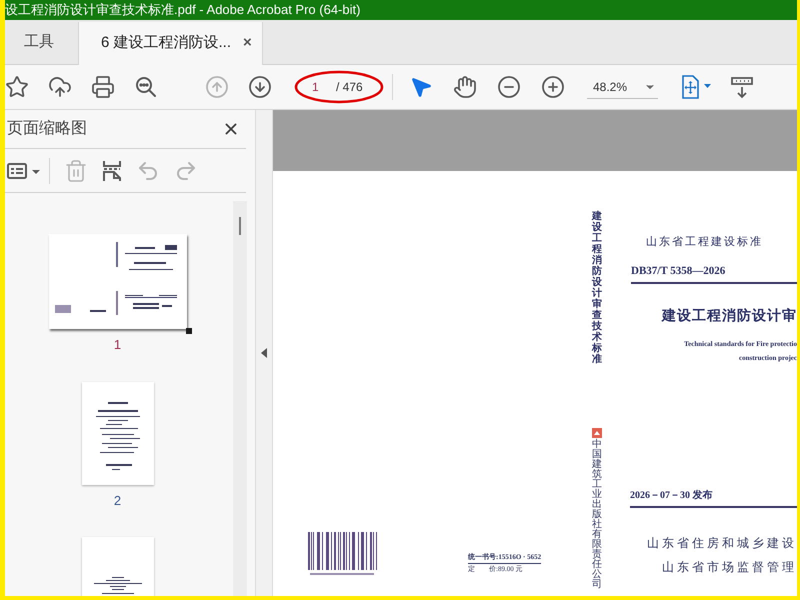 The width and height of the screenshot is (800, 600). I want to click on insert-pages-icon, so click(112, 170).